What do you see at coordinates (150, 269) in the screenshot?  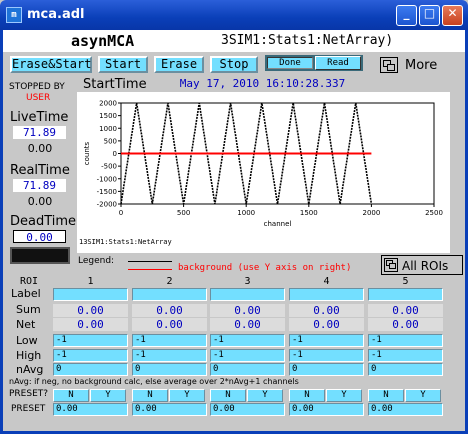 I see `legend-background-line` at bounding box center [150, 269].